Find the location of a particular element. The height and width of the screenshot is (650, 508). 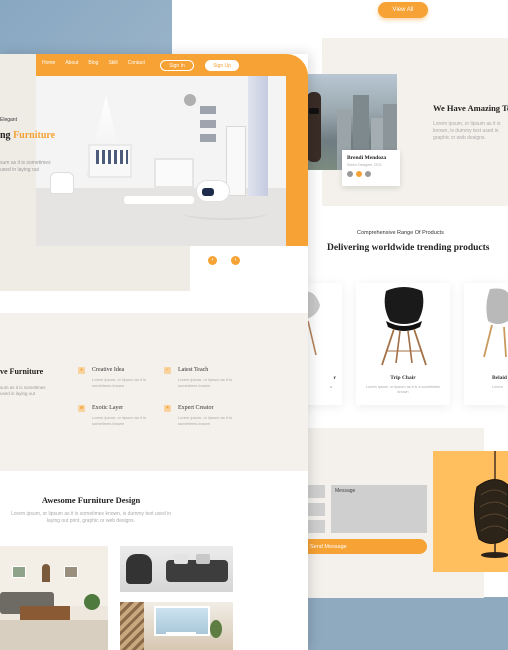

instagram-icon is located at coordinates (368, 174).